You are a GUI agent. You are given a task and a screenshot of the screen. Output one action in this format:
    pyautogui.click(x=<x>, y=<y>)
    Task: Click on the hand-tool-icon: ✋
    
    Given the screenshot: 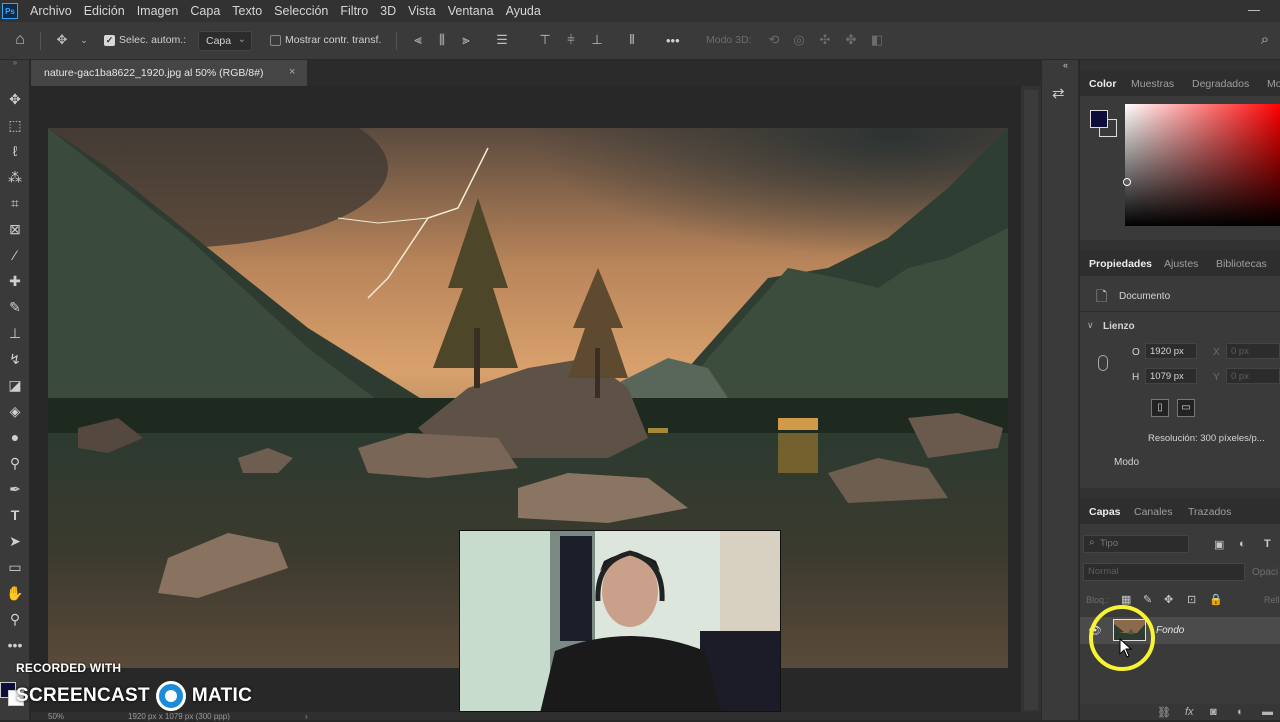 What is the action you would take?
    pyautogui.click(x=15, y=593)
    